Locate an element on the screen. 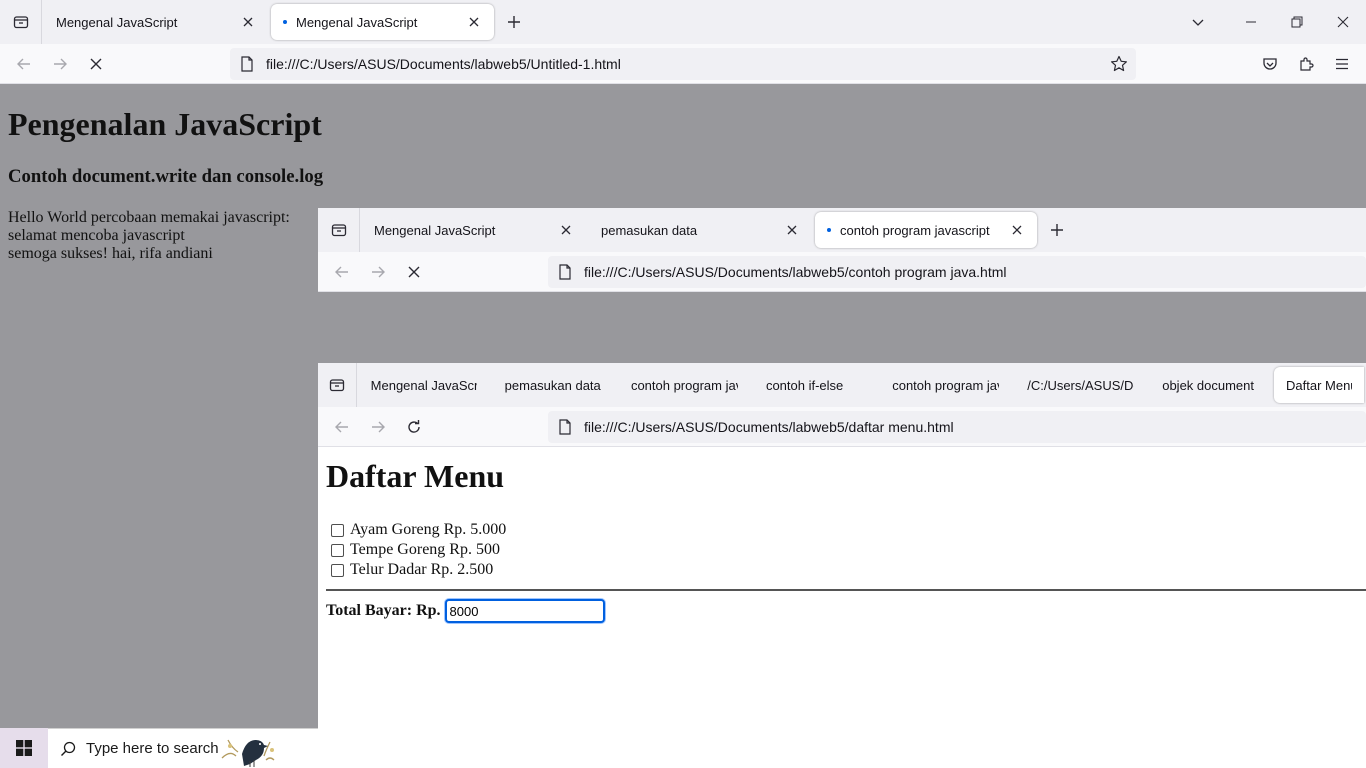 This screenshot has width=1366, height=768. arrow-right-icon is located at coordinates (378, 426).